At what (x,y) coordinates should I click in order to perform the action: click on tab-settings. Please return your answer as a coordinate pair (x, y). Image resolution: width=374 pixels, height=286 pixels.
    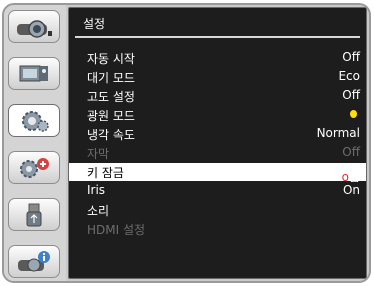
    Looking at the image, I should click on (34, 120).